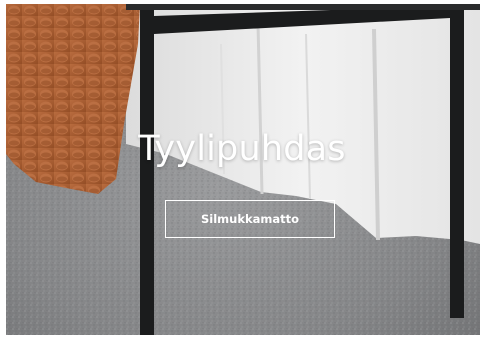  Describe the element at coordinates (250, 219) in the screenshot. I see `shop-button: Silmukkamatto` at that location.